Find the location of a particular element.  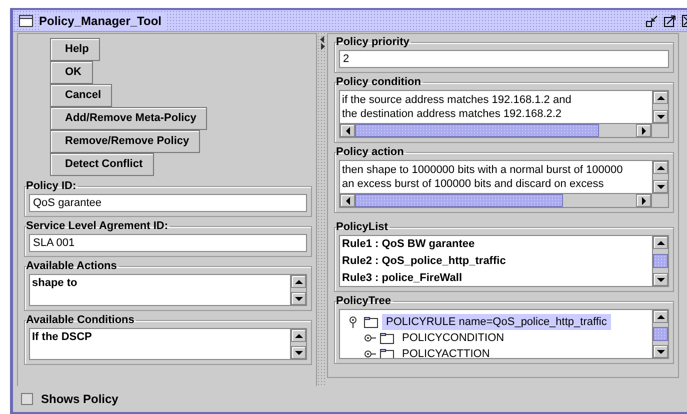

maximize-icon is located at coordinates (670, 20).